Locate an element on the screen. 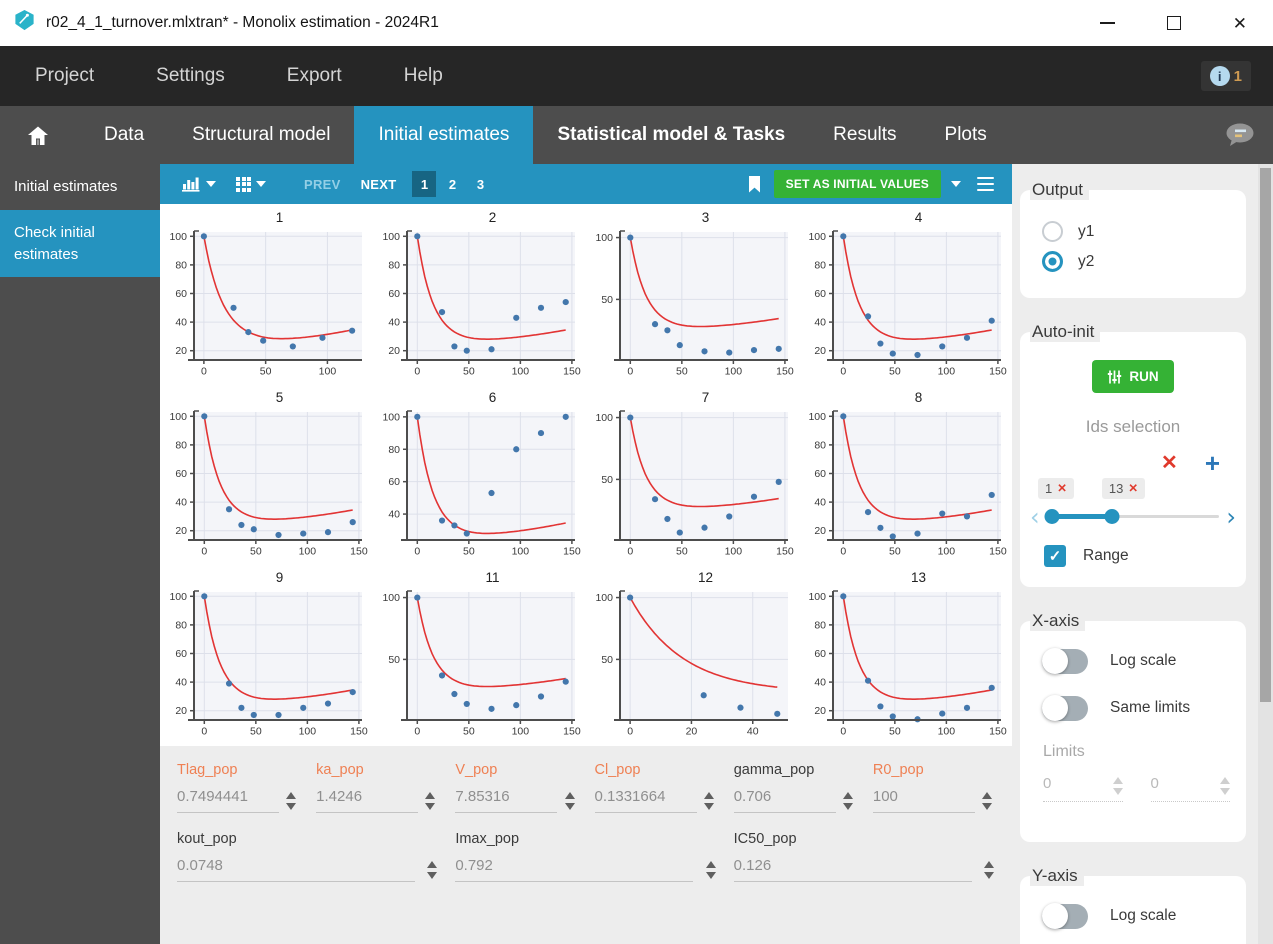 This screenshot has height=944, width=1273. y-axis-section-title: Y-axis is located at coordinates (1057, 875).